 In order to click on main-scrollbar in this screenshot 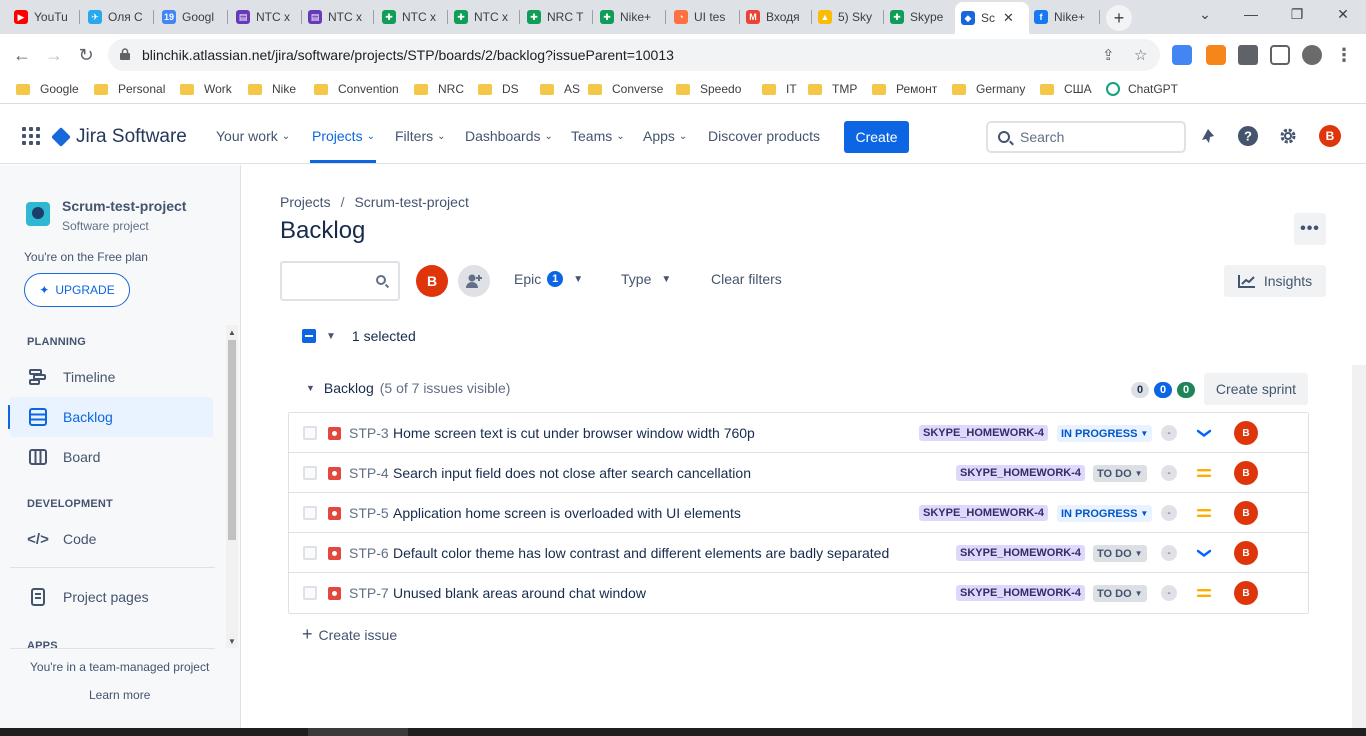, I will do `click(1359, 546)`.